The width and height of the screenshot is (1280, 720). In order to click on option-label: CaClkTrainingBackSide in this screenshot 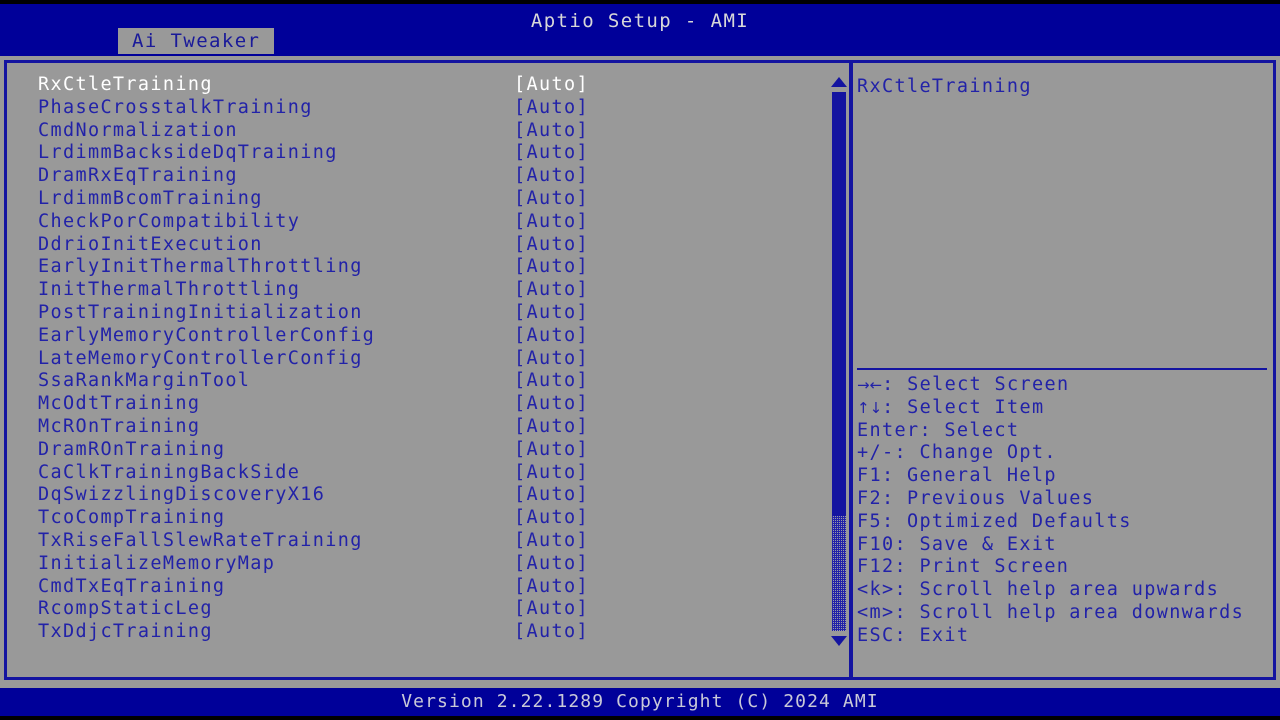, I will do `click(169, 472)`.